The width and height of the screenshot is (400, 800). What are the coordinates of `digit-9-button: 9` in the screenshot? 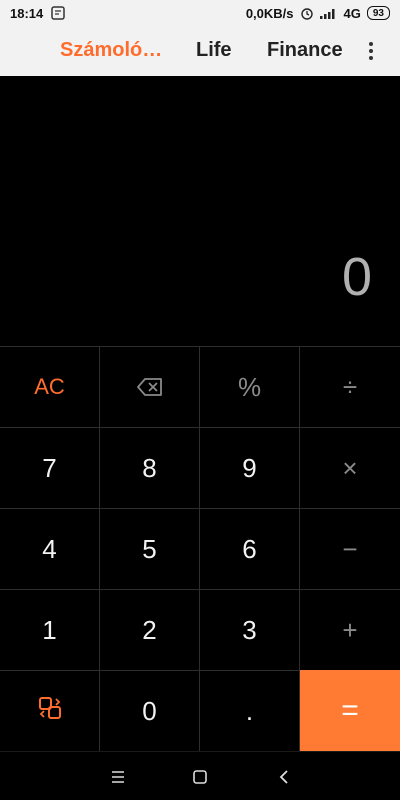 It's located at (250, 467).